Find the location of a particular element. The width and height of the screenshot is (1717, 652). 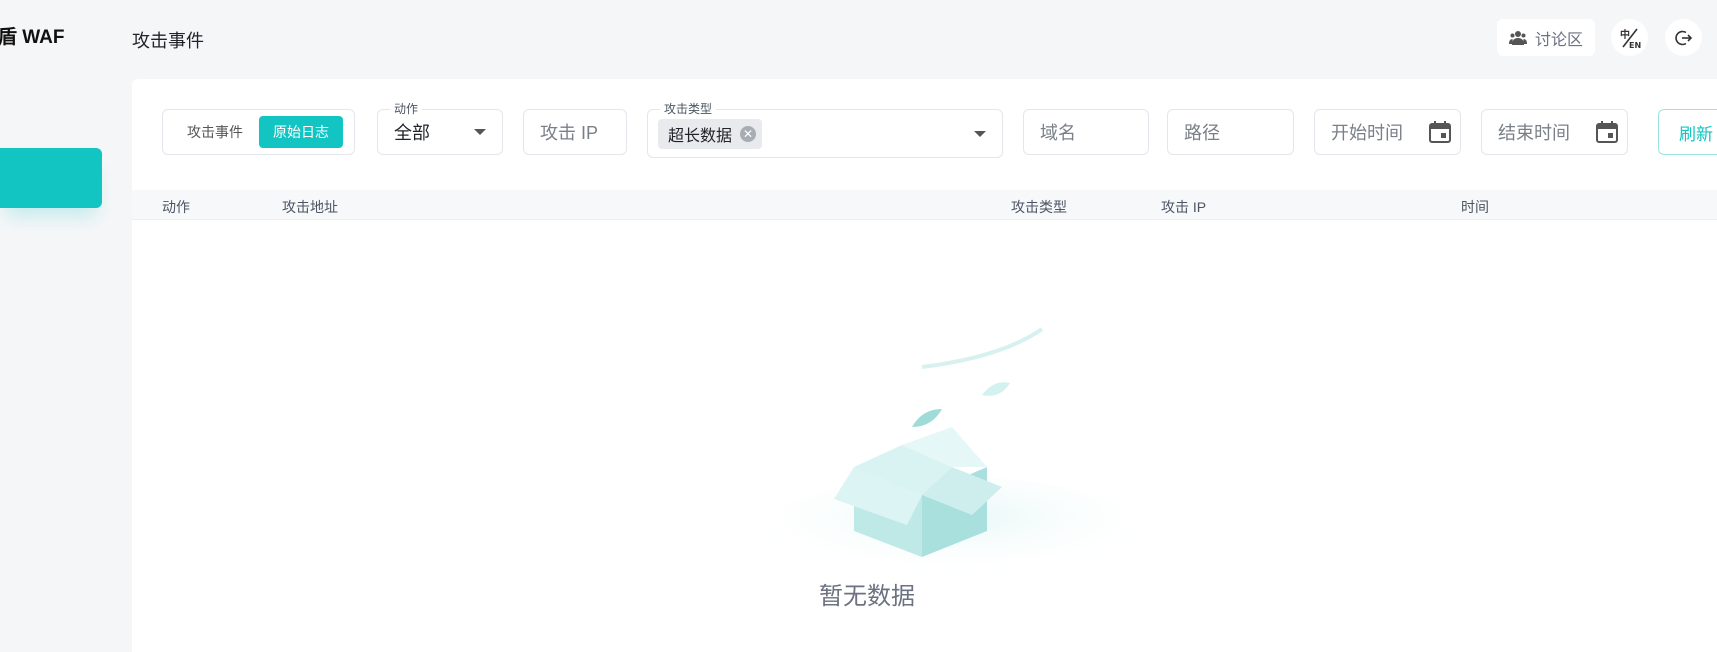

action-select-label: 动作 is located at coordinates (406, 109).